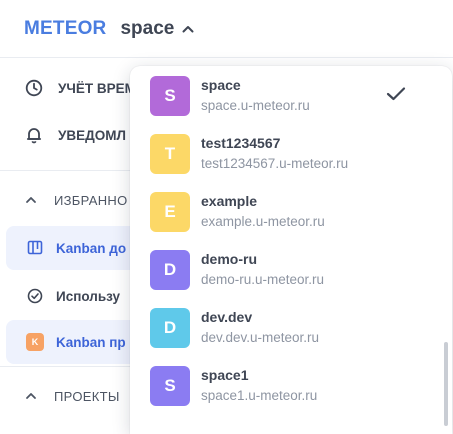 This screenshot has height=434, width=453. I want to click on workspace-item: S space space.u-meteor.ru, so click(285, 96).